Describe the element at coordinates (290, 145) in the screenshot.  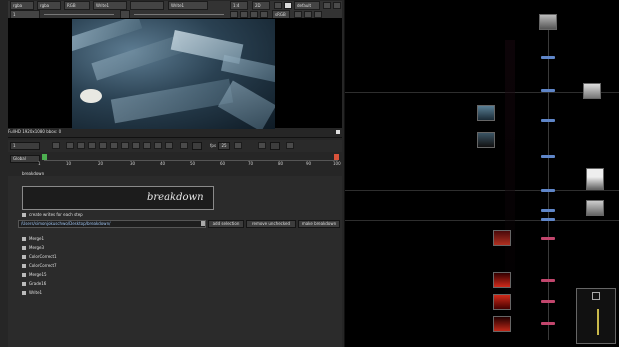
I see `flipbook-icon` at that location.